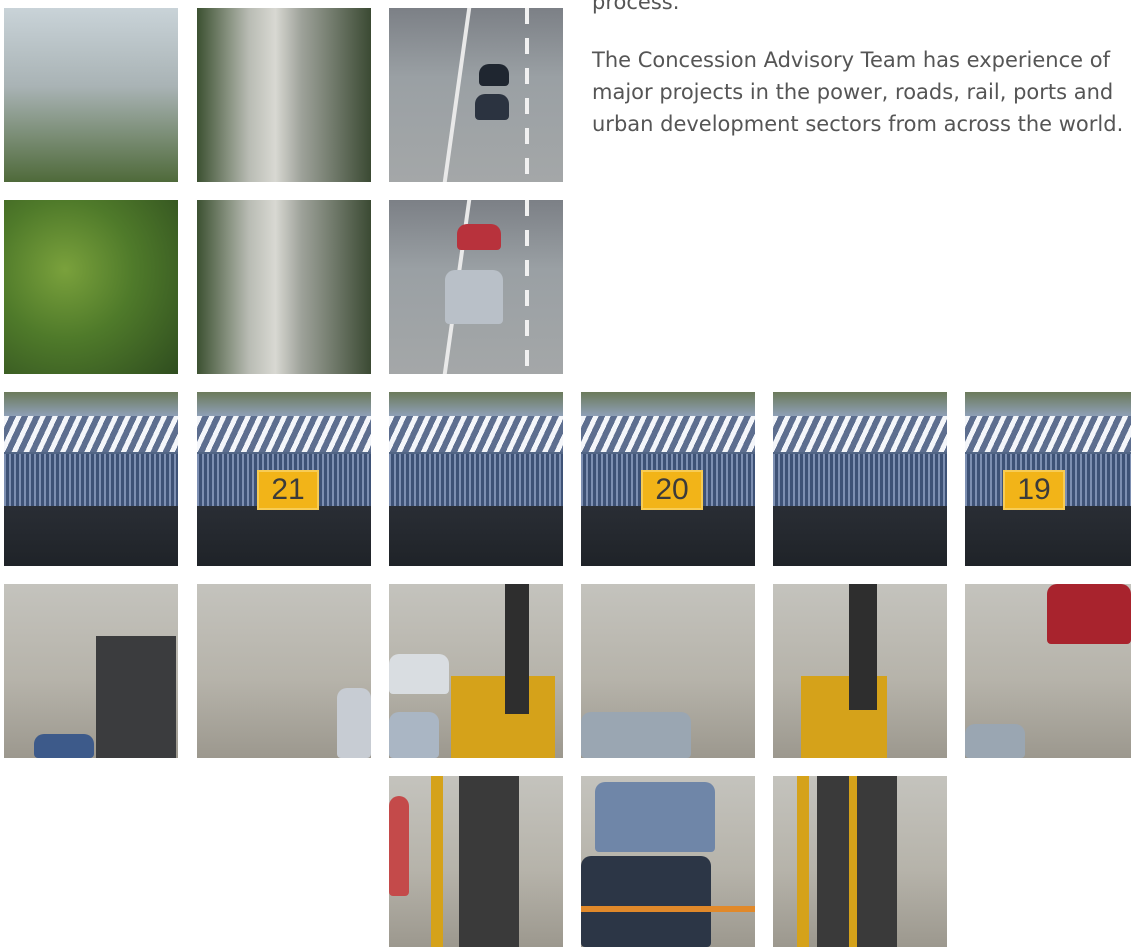 The width and height of the screenshot is (1131, 947). I want to click on gantry-sign-21: 21, so click(288, 490).